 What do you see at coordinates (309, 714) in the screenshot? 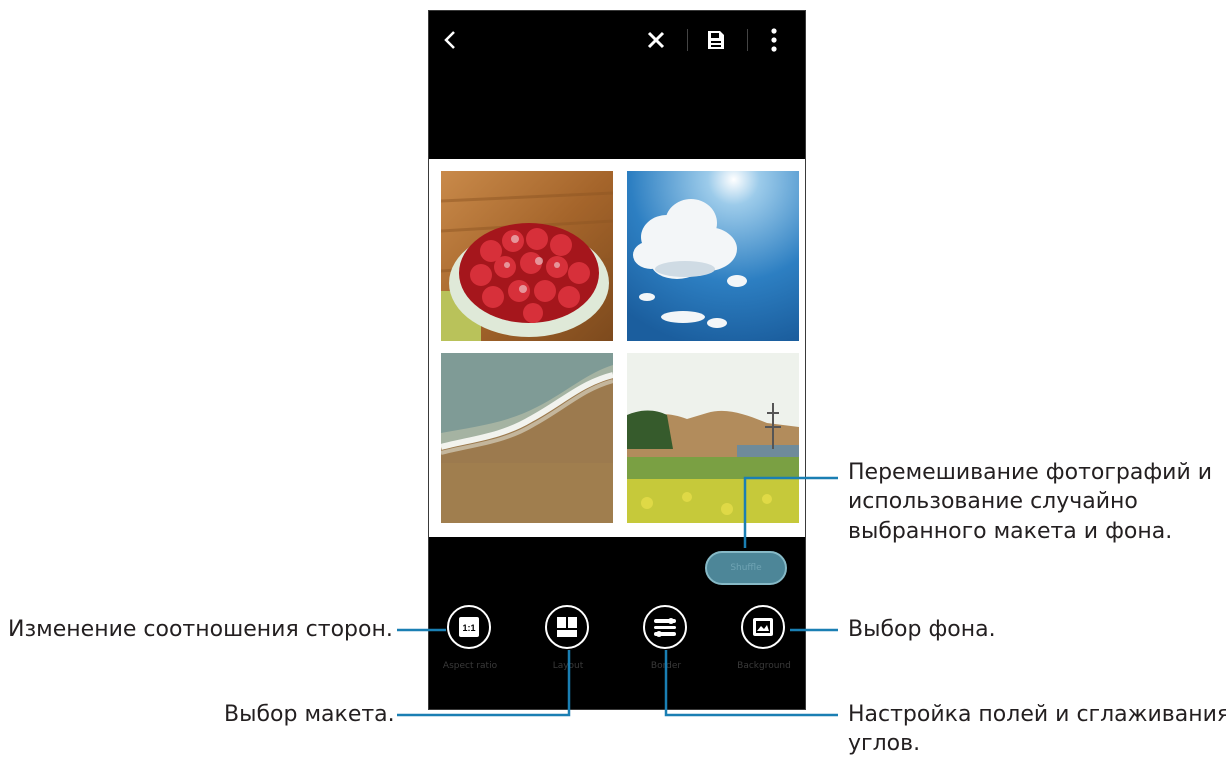
I see `layout-annotation: Выбор макета.` at bounding box center [309, 714].